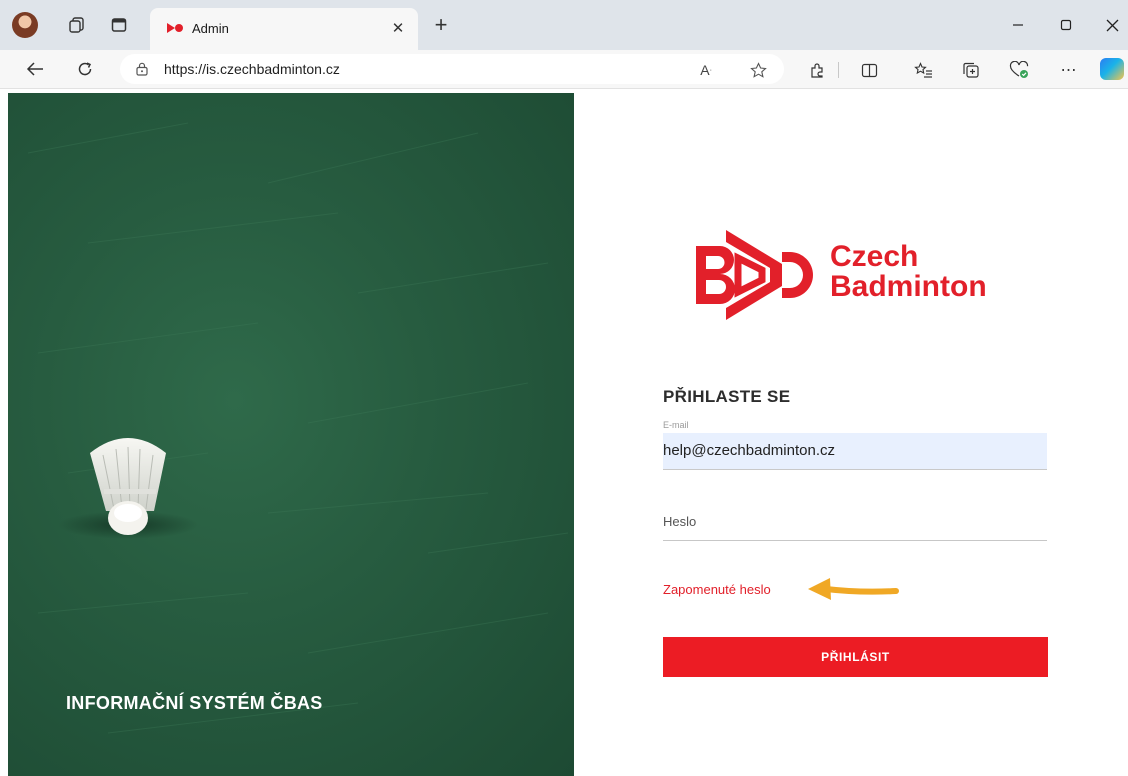  I want to click on password-field: Heslo, so click(855, 523).